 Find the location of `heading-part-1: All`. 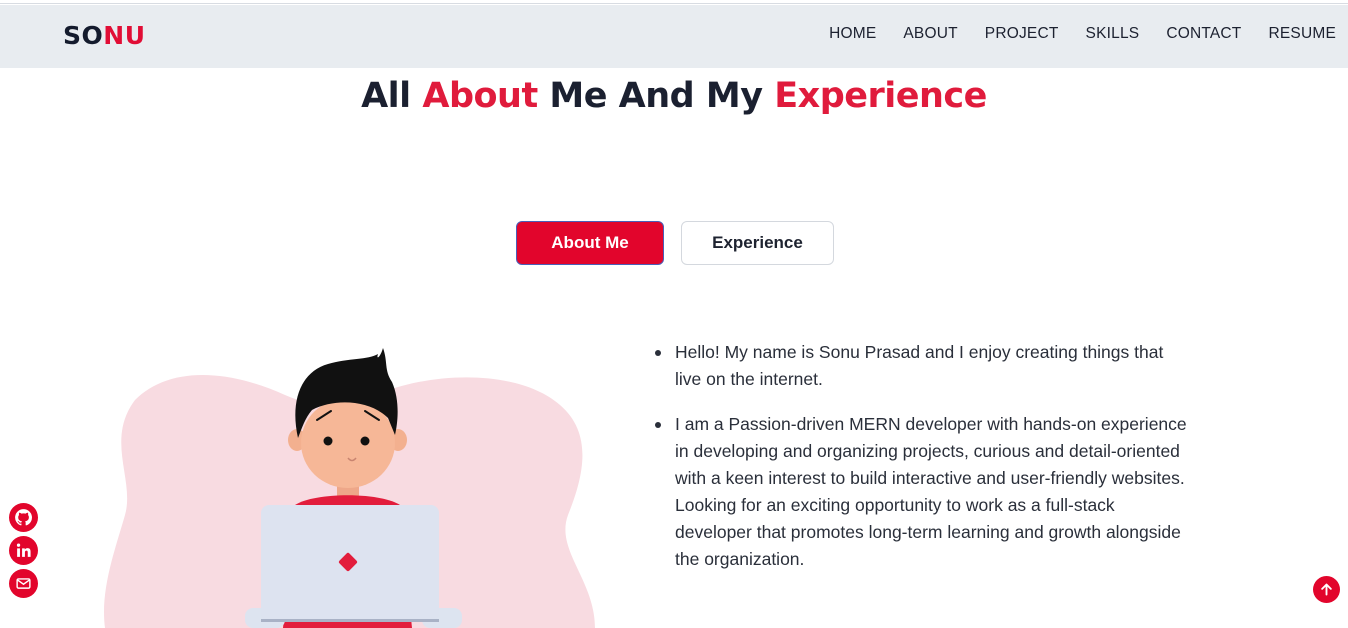

heading-part-1: All is located at coordinates (392, 96).